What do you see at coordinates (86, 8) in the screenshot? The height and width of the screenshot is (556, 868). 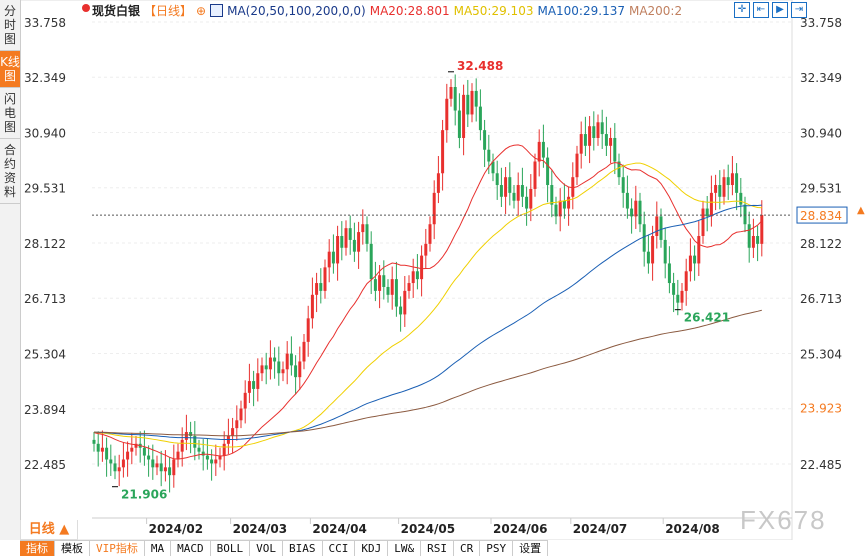 I see `live-indicator-icon` at bounding box center [86, 8].